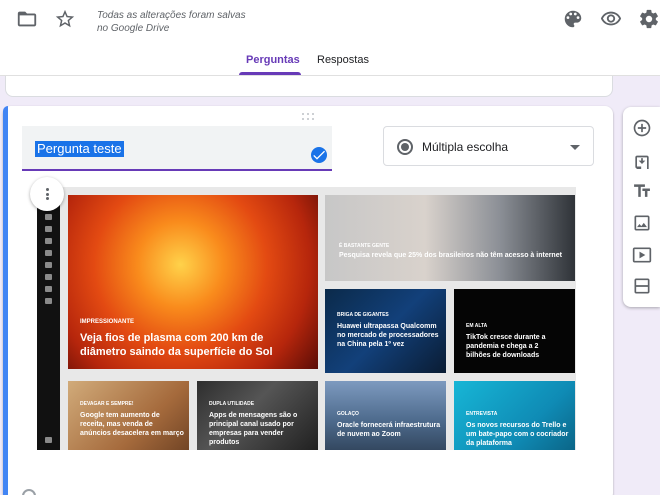  Describe the element at coordinates (107, 322) in the screenshot. I see `tile-category: IMPRESSIONANTE` at that location.